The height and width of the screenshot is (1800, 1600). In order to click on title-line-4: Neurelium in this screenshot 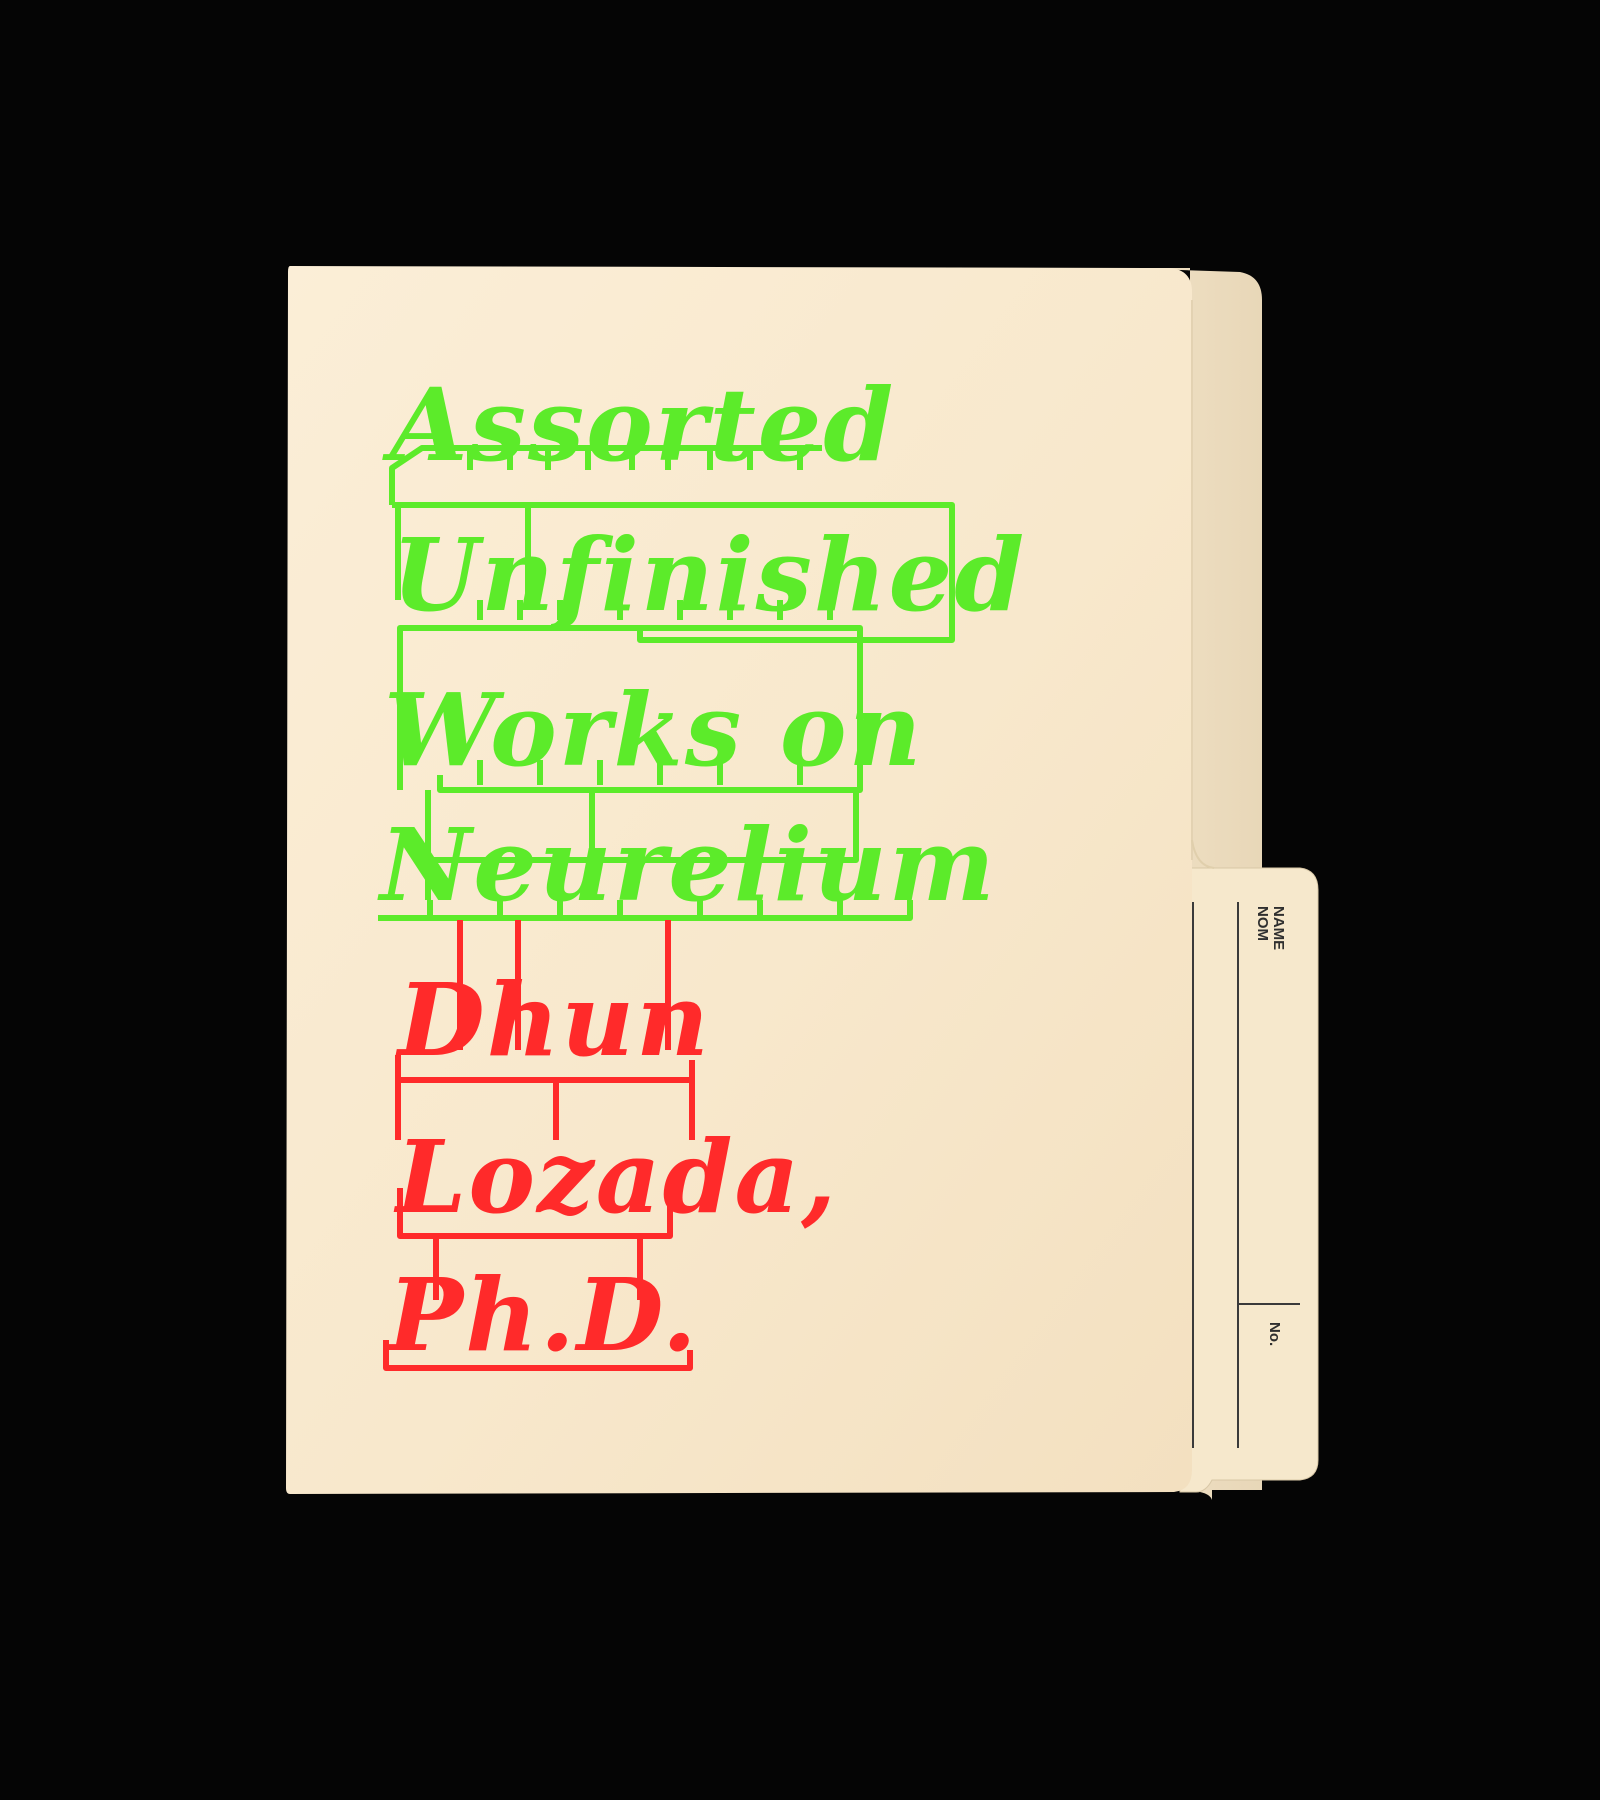, I will do `click(687, 865)`.